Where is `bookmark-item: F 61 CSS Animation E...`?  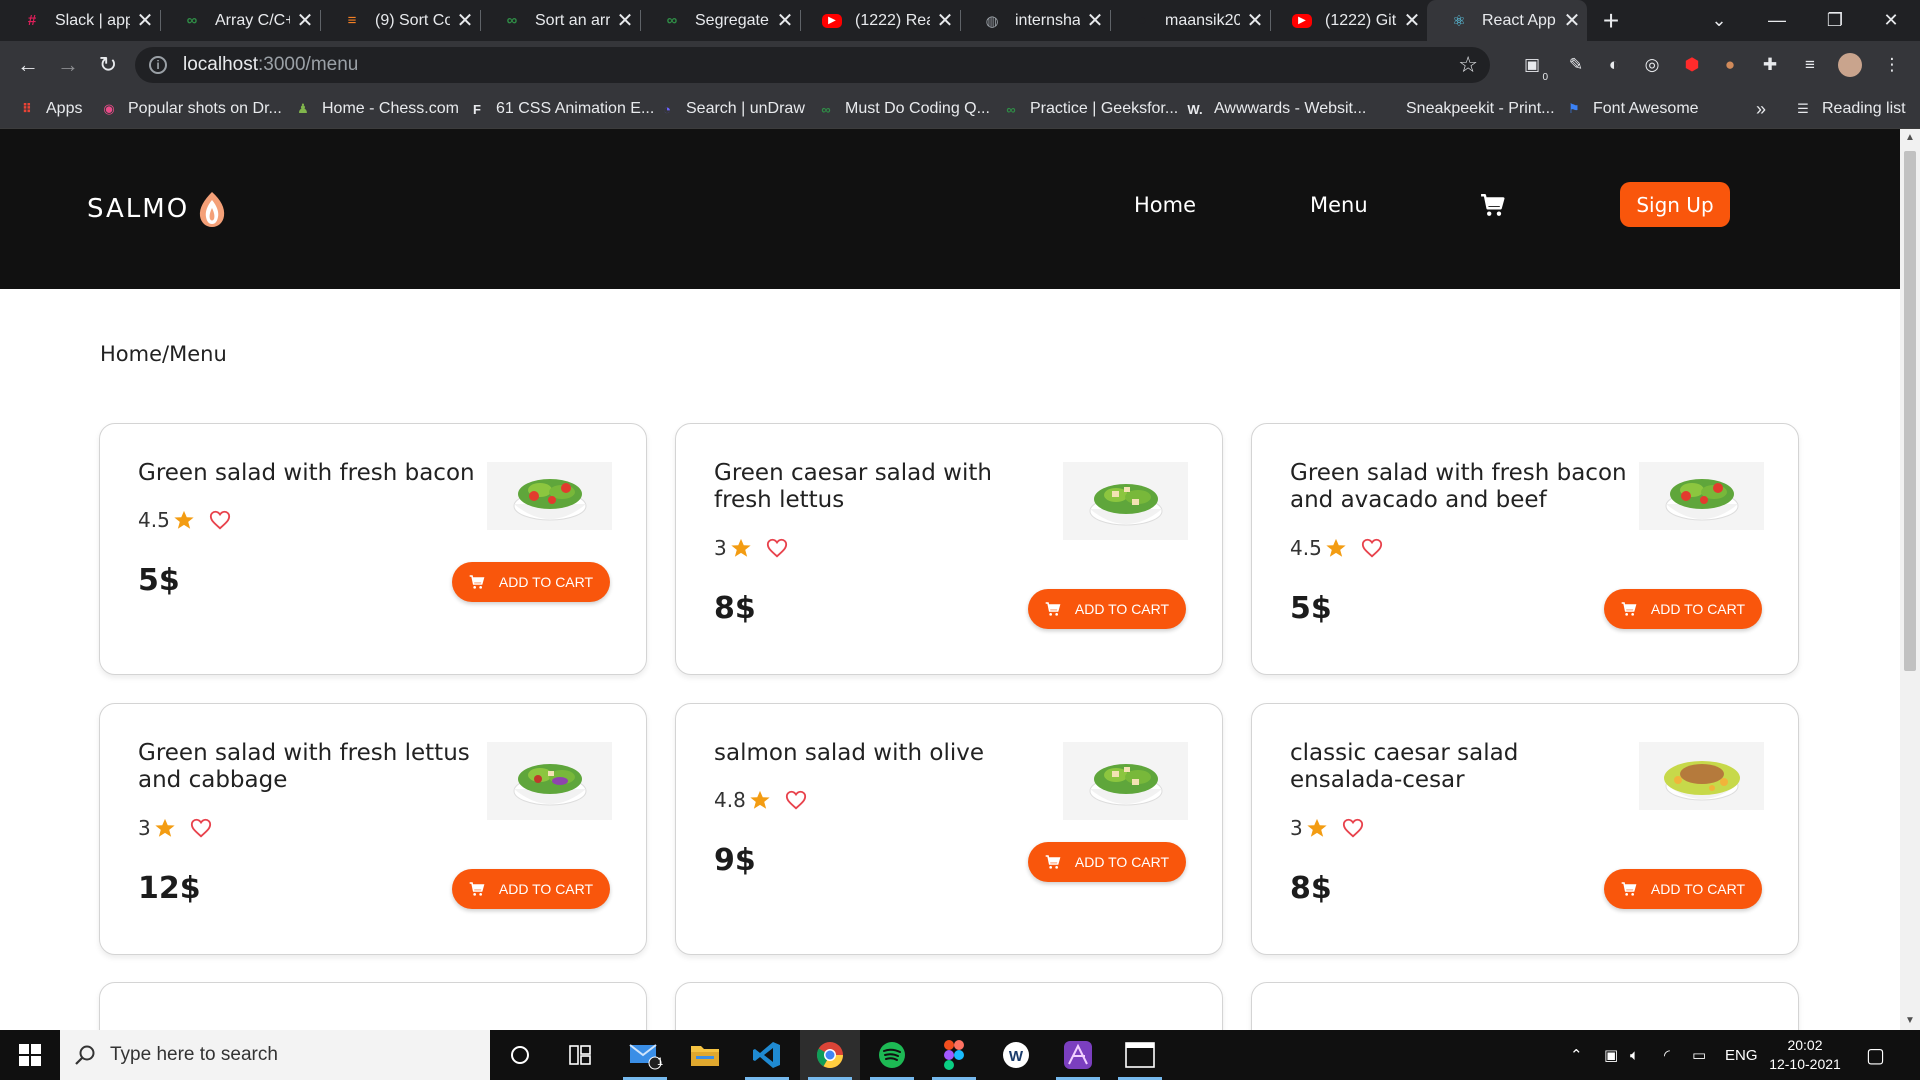
bookmark-item: F 61 CSS Animation E... is located at coordinates (561, 109).